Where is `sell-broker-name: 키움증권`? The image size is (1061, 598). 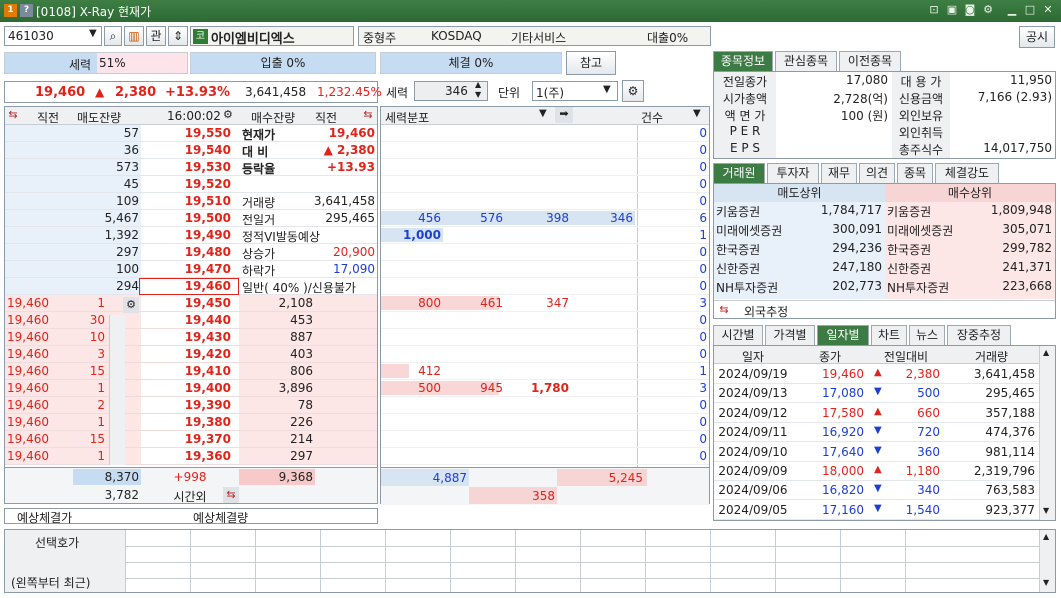
sell-broker-name: 키움증권 is located at coordinates (761, 211).